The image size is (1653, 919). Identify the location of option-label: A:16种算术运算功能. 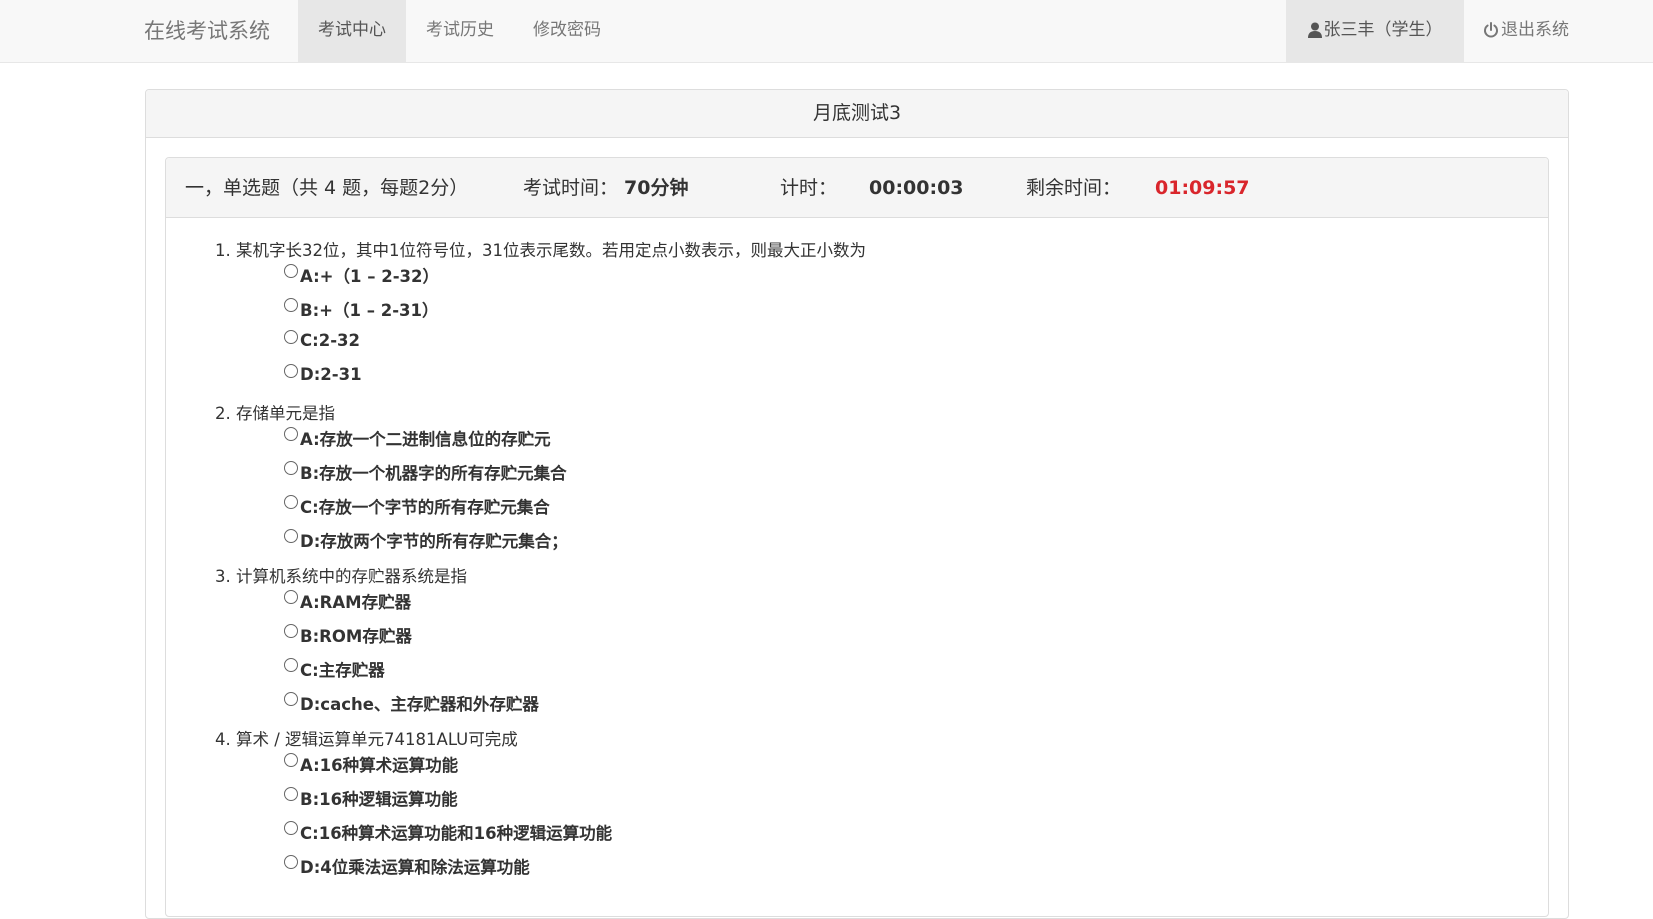
(379, 765).